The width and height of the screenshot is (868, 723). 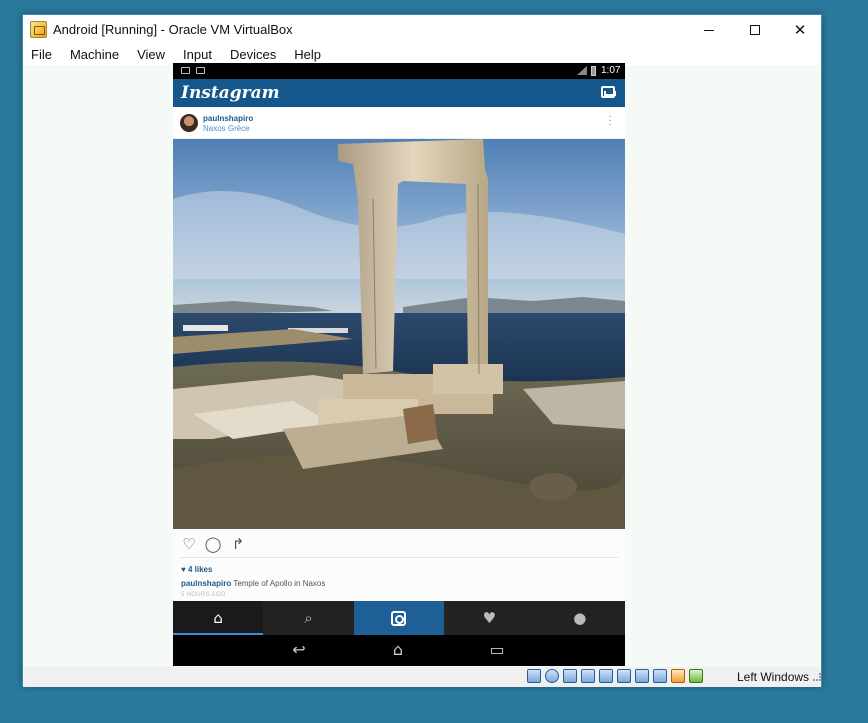 What do you see at coordinates (817, 677) in the screenshot?
I see `resize-grip` at bounding box center [817, 677].